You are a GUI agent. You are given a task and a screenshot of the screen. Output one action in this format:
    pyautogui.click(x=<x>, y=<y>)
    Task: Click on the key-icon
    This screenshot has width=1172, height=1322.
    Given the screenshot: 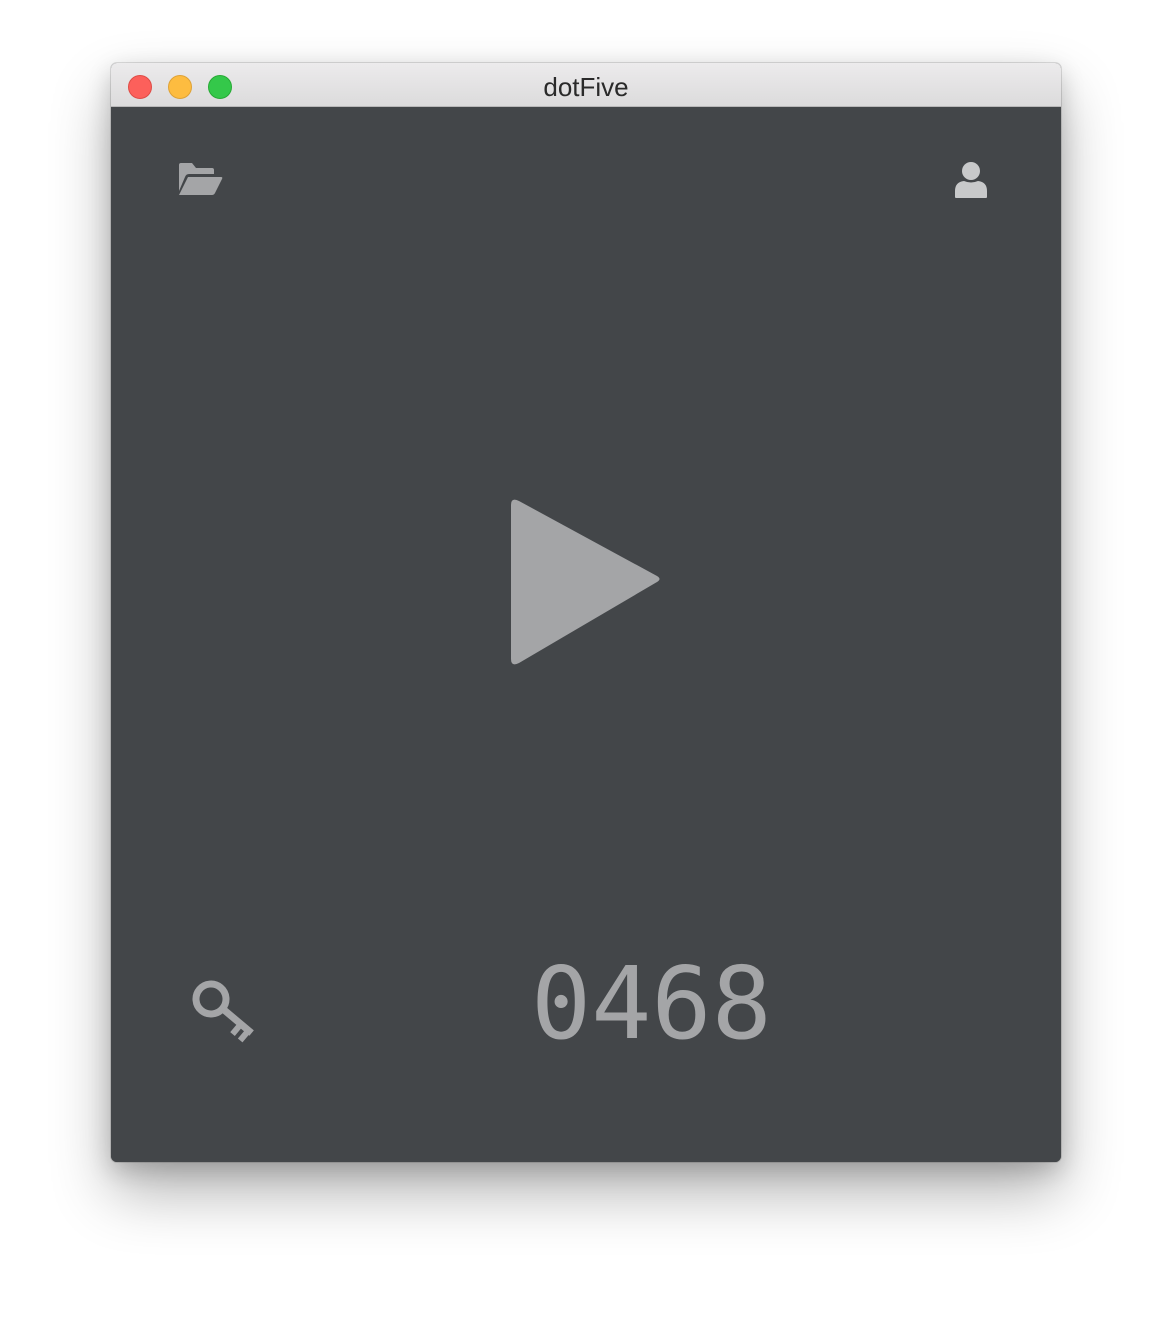 What is the action you would take?
    pyautogui.click(x=227, y=1012)
    